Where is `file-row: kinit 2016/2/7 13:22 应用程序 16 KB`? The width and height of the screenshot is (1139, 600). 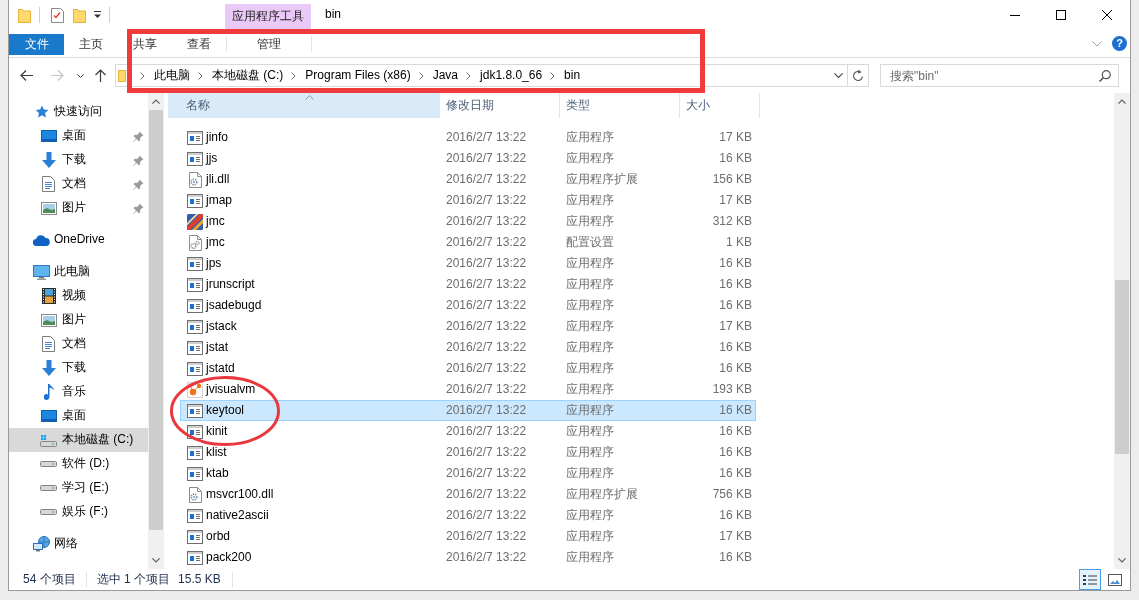 file-row: kinit 2016/2/7 13:22 应用程序 16 KB is located at coordinates (468, 431).